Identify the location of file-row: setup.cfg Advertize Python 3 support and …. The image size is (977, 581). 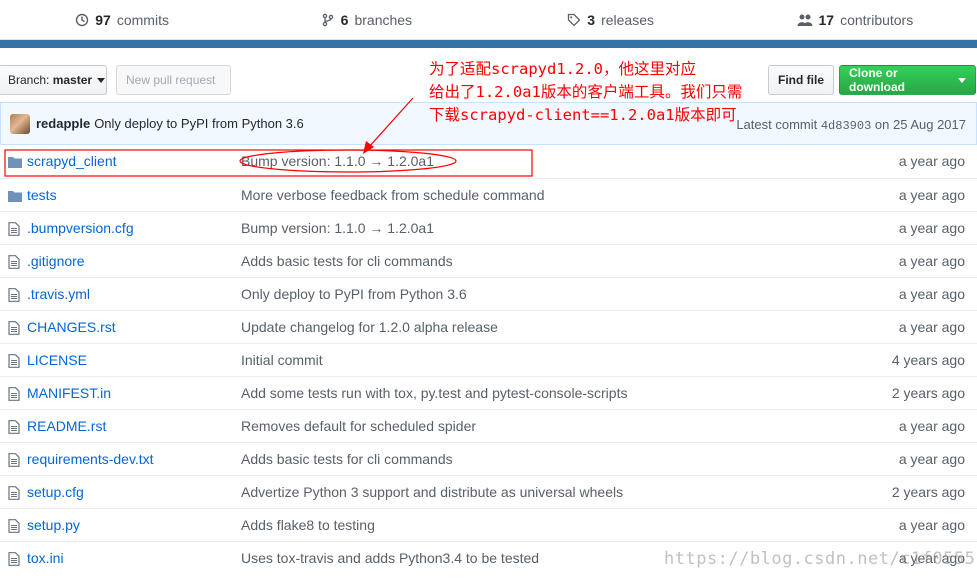
(488, 491).